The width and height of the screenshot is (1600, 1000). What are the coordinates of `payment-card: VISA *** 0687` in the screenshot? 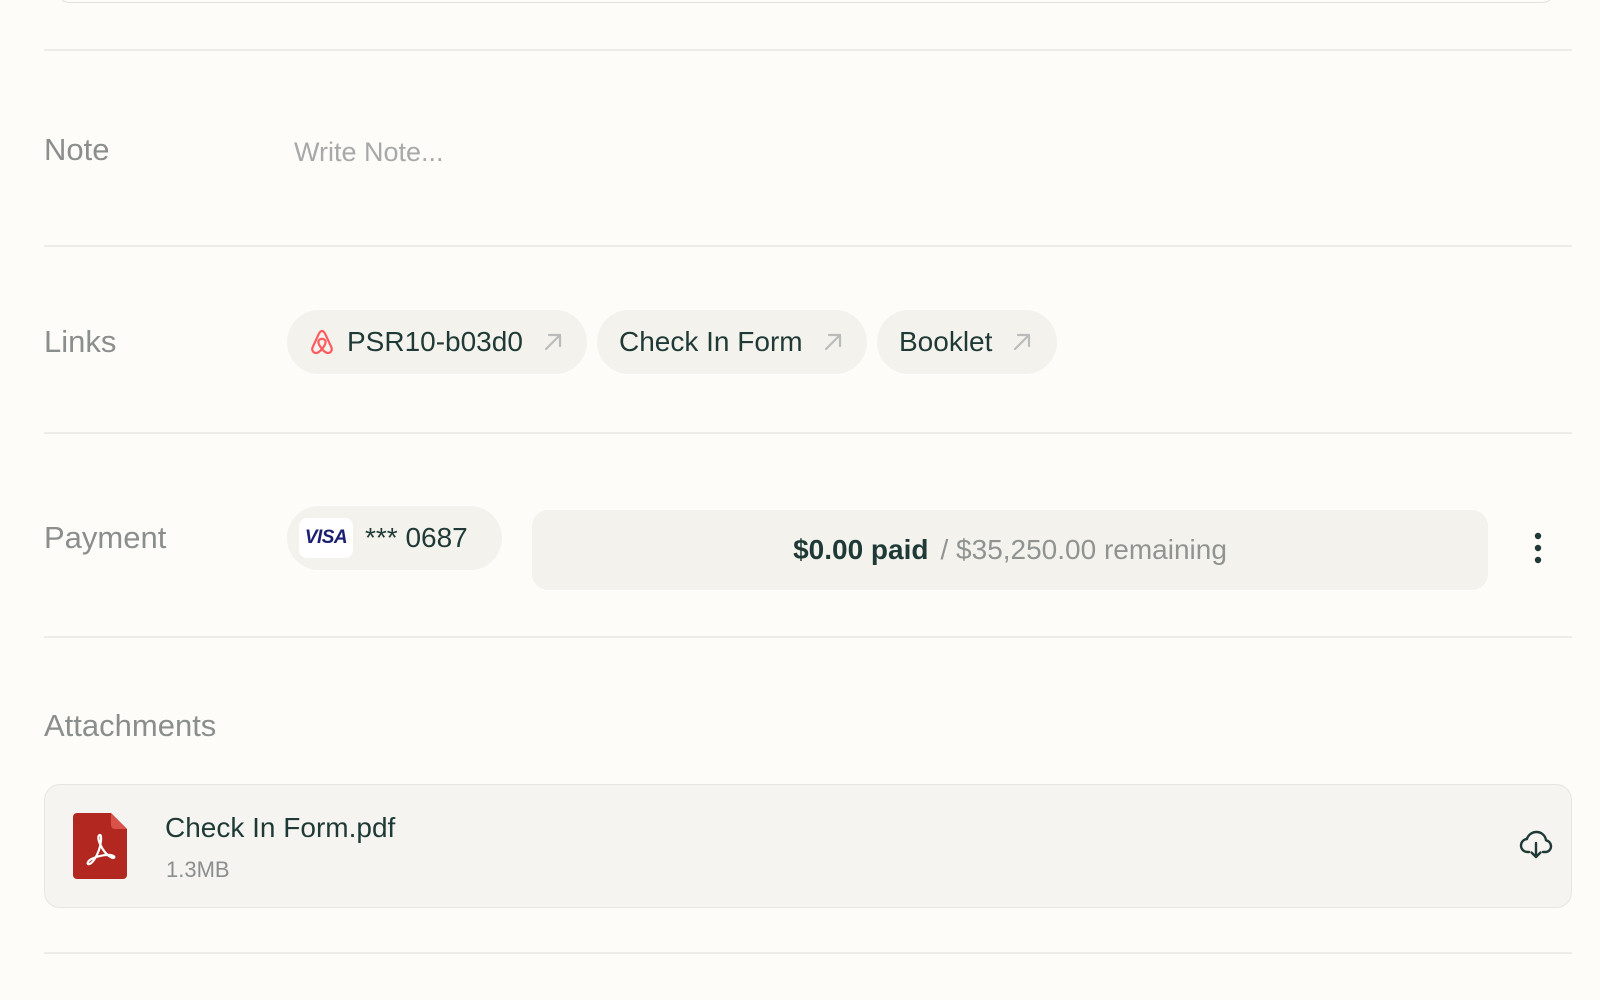 It's located at (394, 538).